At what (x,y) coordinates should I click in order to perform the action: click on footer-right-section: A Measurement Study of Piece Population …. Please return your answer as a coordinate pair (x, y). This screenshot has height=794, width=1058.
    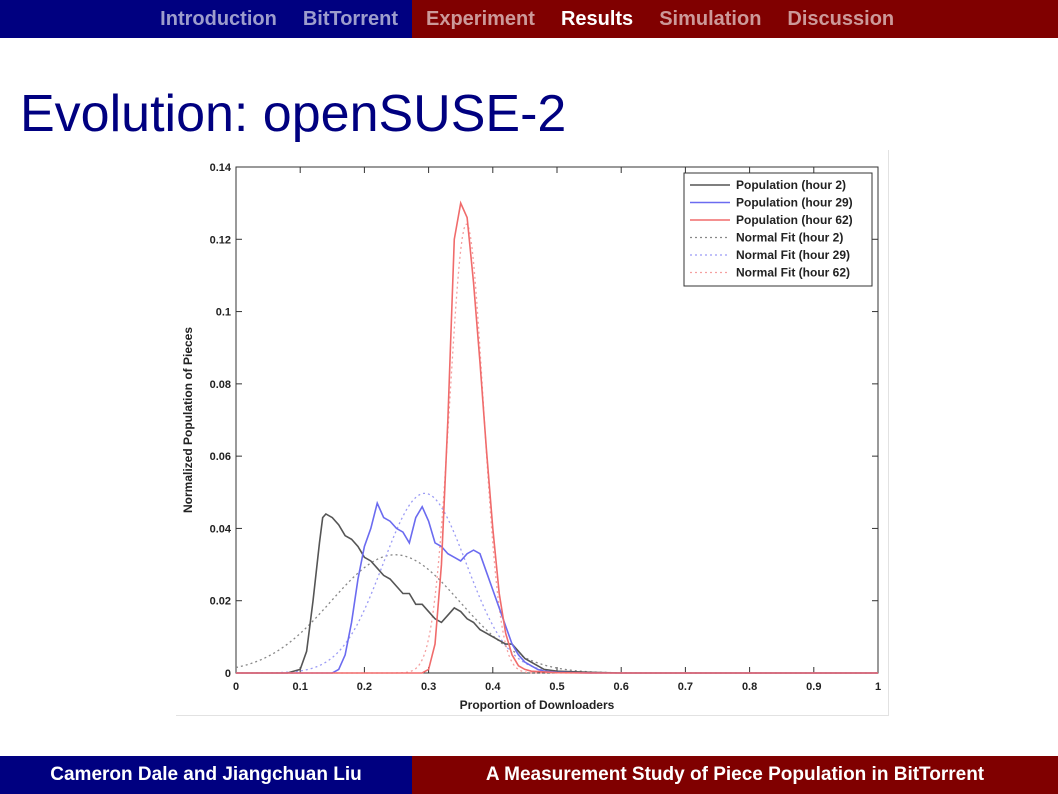
    Looking at the image, I should click on (735, 775).